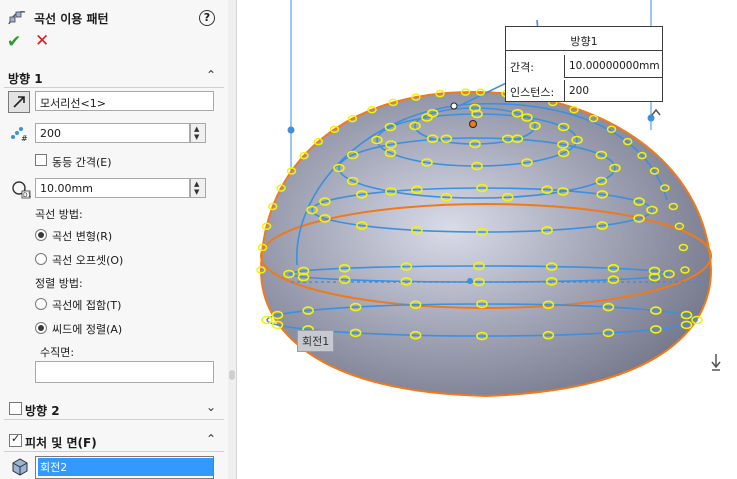 This screenshot has width=737, height=479. What do you see at coordinates (20, 134) in the screenshot?
I see `instances-count-icon: #` at bounding box center [20, 134].